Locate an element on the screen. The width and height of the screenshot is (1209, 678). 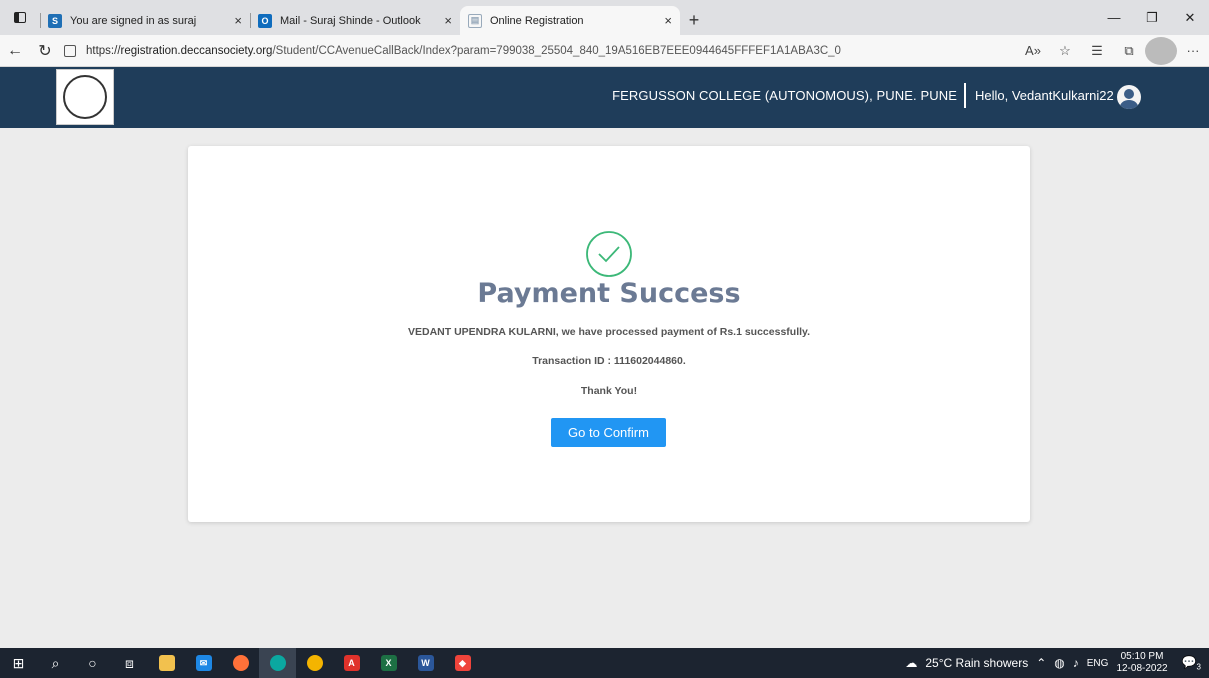
payment-title: Payment Success is located at coordinates (609, 293).